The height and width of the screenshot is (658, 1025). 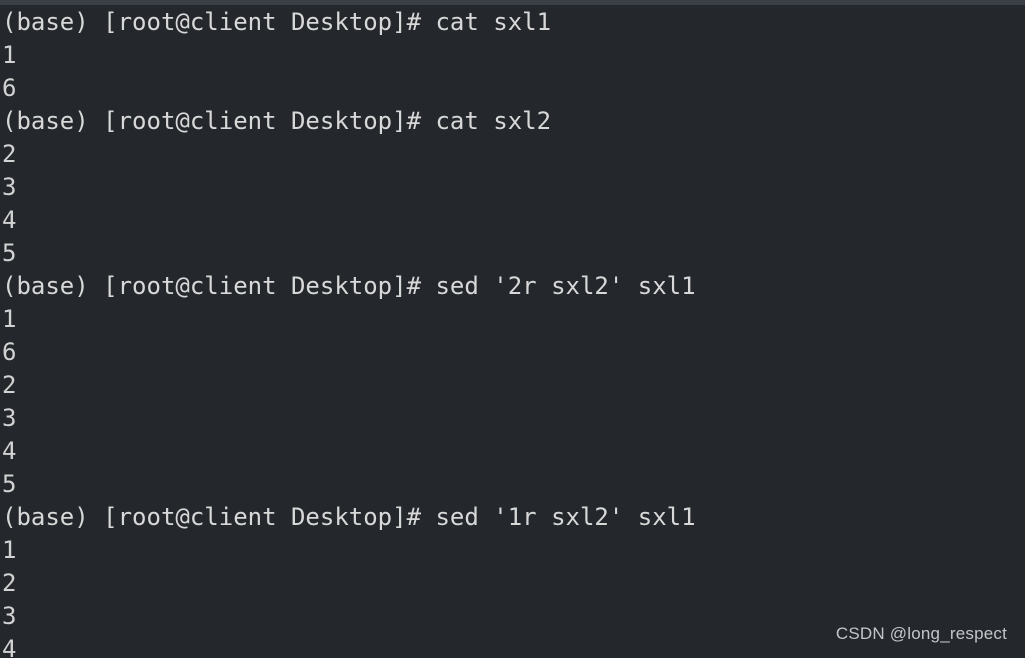 What do you see at coordinates (277, 121) in the screenshot?
I see `command-line: (base) [root@client Desktop]# cat sxl2` at bounding box center [277, 121].